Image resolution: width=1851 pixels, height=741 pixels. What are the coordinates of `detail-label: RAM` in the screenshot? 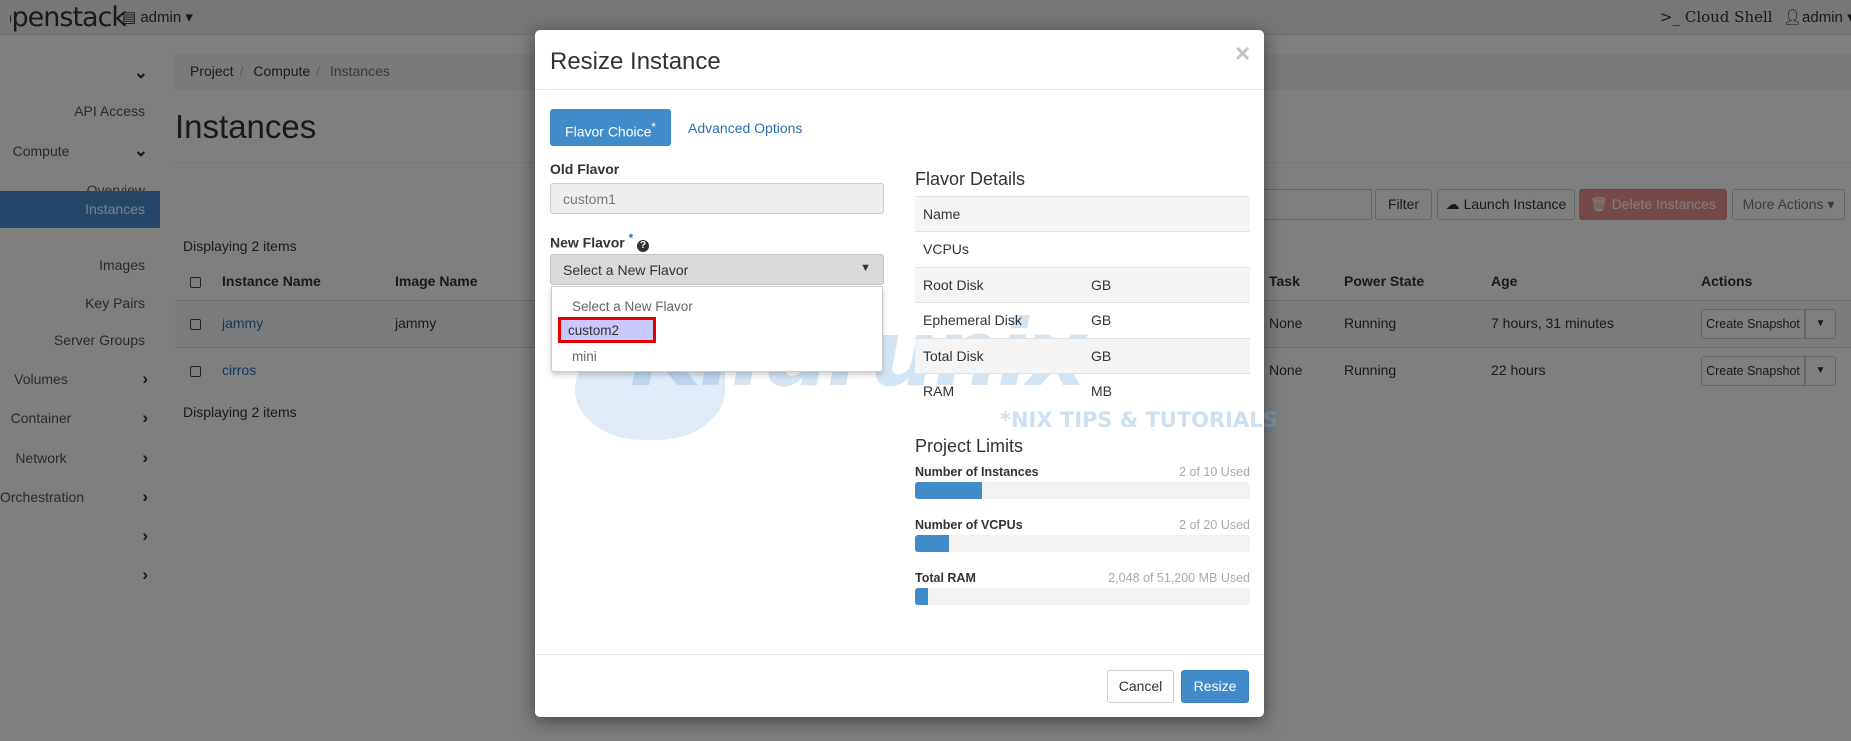 It's located at (939, 391).